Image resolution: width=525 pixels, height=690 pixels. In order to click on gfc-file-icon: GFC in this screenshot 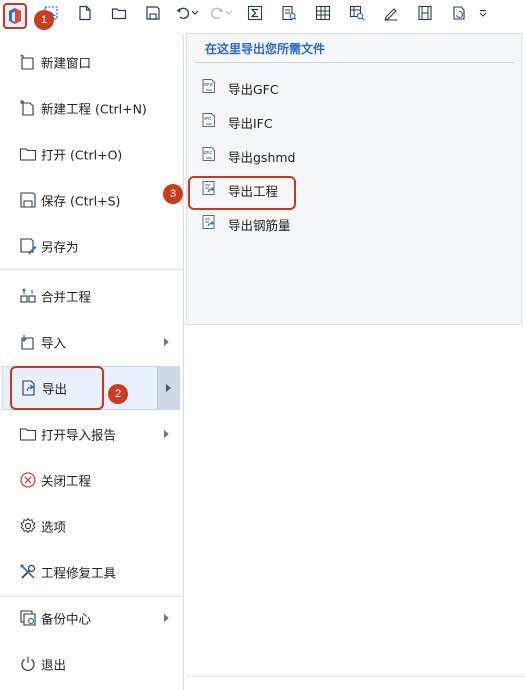, I will do `click(209, 86)`.